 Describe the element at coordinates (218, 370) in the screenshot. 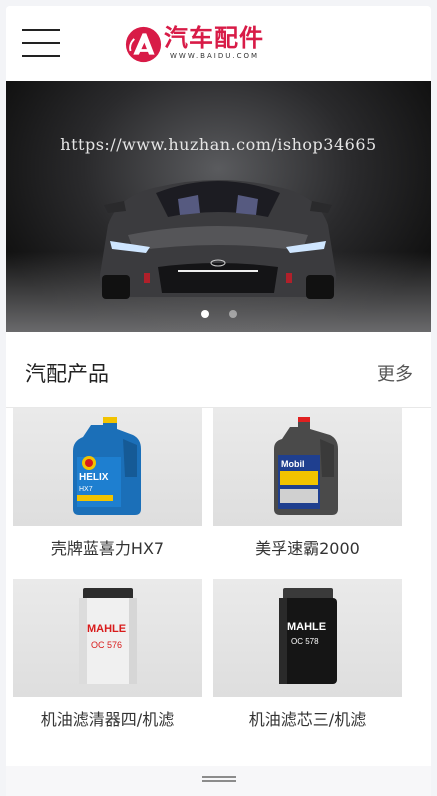

I see `products-section-header: 汽配产品 更多` at that location.